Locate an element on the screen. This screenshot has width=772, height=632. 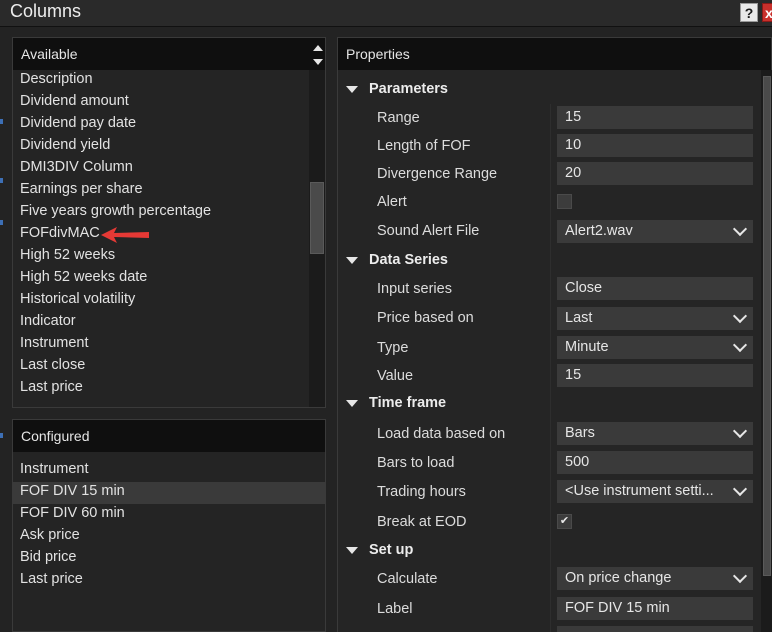
configured-header: Configured is located at coordinates (169, 436).